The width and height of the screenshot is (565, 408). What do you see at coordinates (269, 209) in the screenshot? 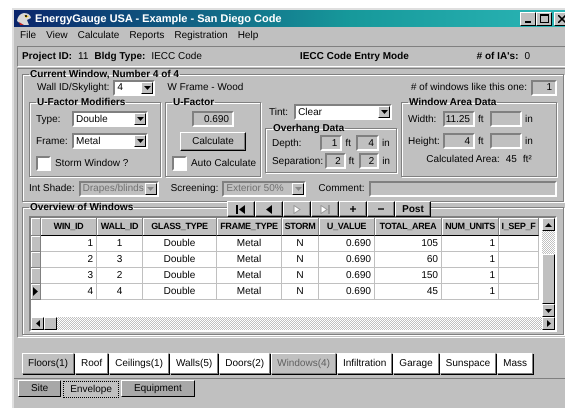
I see `previous-record-button` at bounding box center [269, 209].